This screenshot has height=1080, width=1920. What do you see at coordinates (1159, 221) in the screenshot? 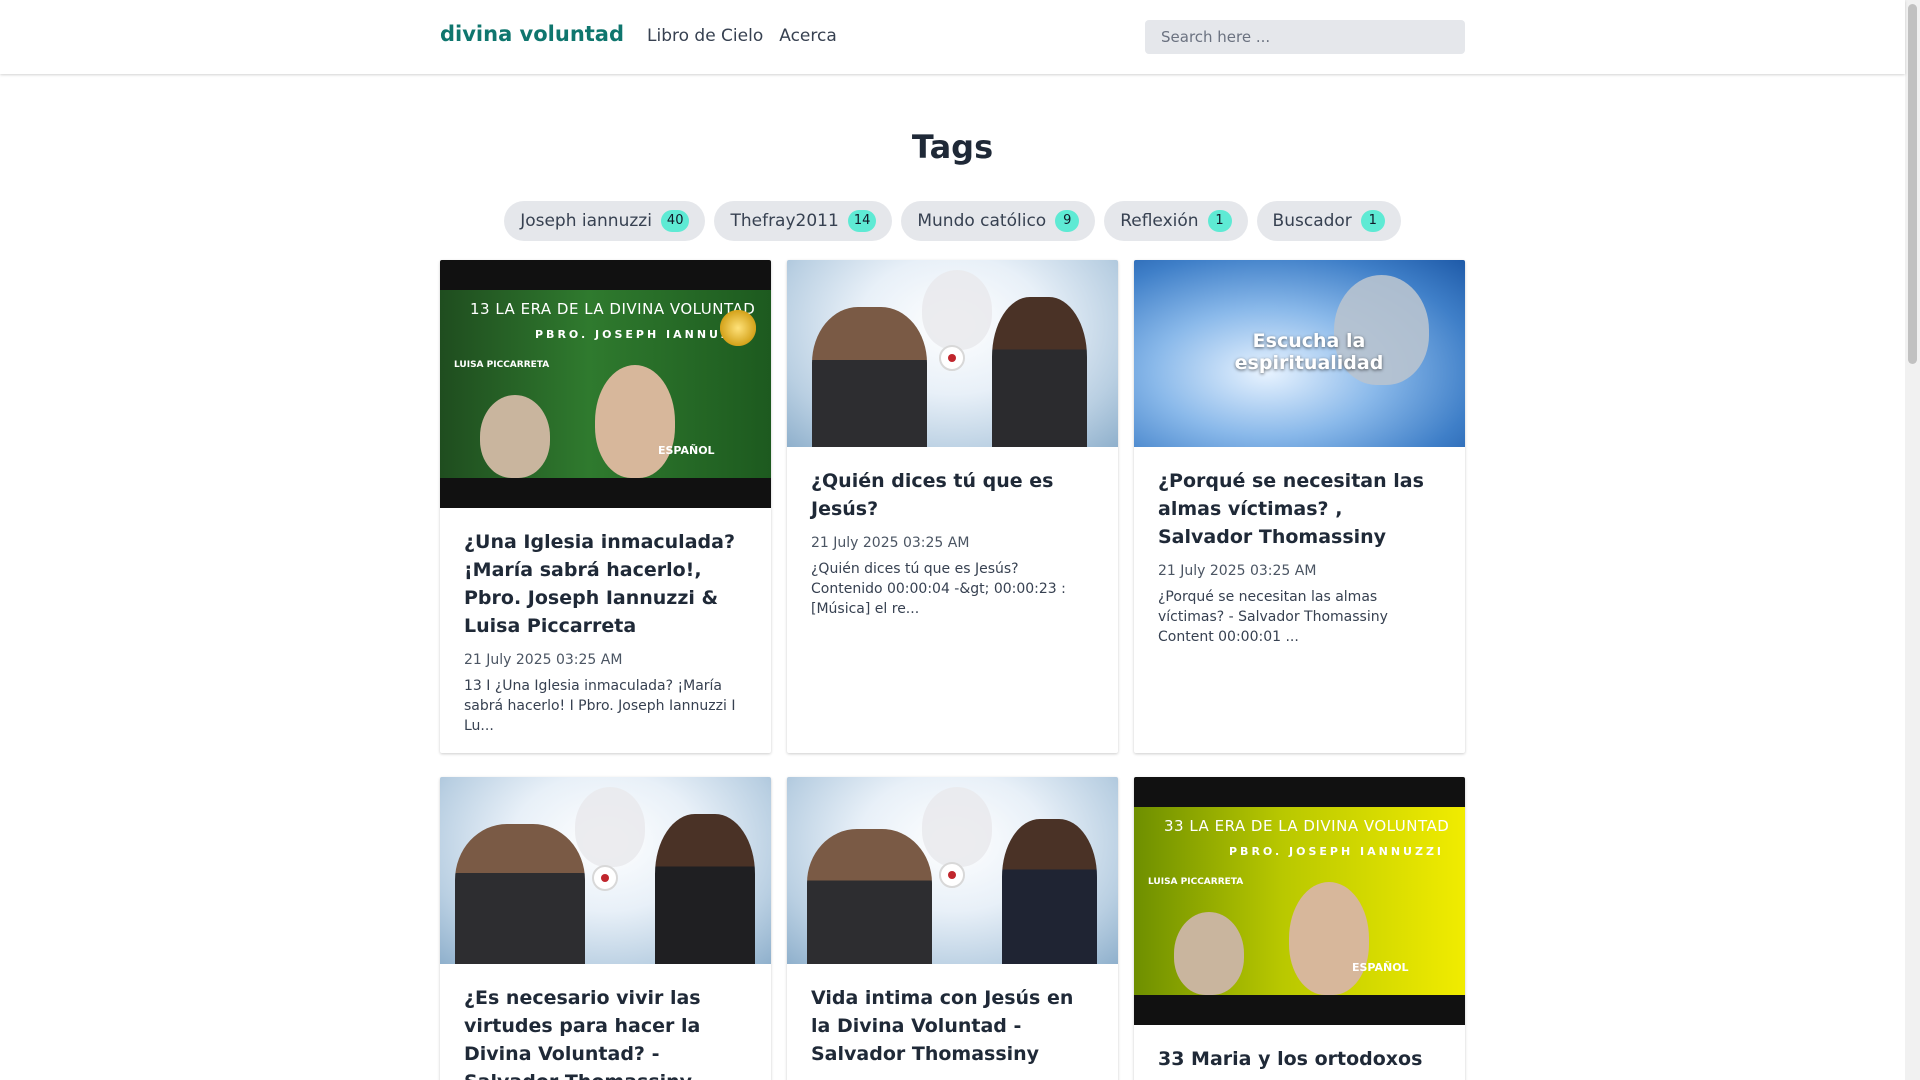
I see `tag-label: Reflexión` at bounding box center [1159, 221].